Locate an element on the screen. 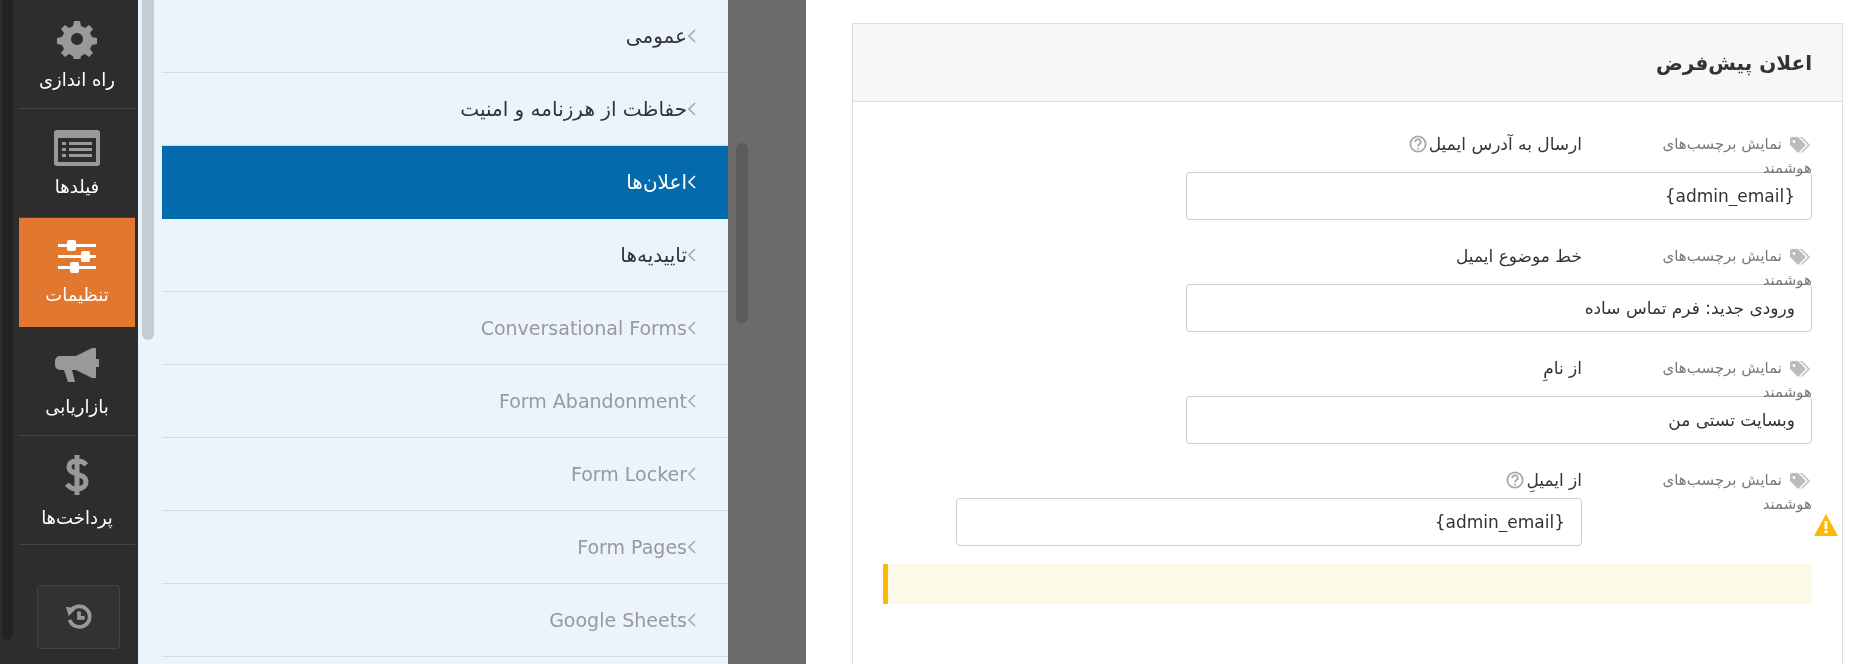  sidebar-item: راه اندازی is located at coordinates (77, 54).